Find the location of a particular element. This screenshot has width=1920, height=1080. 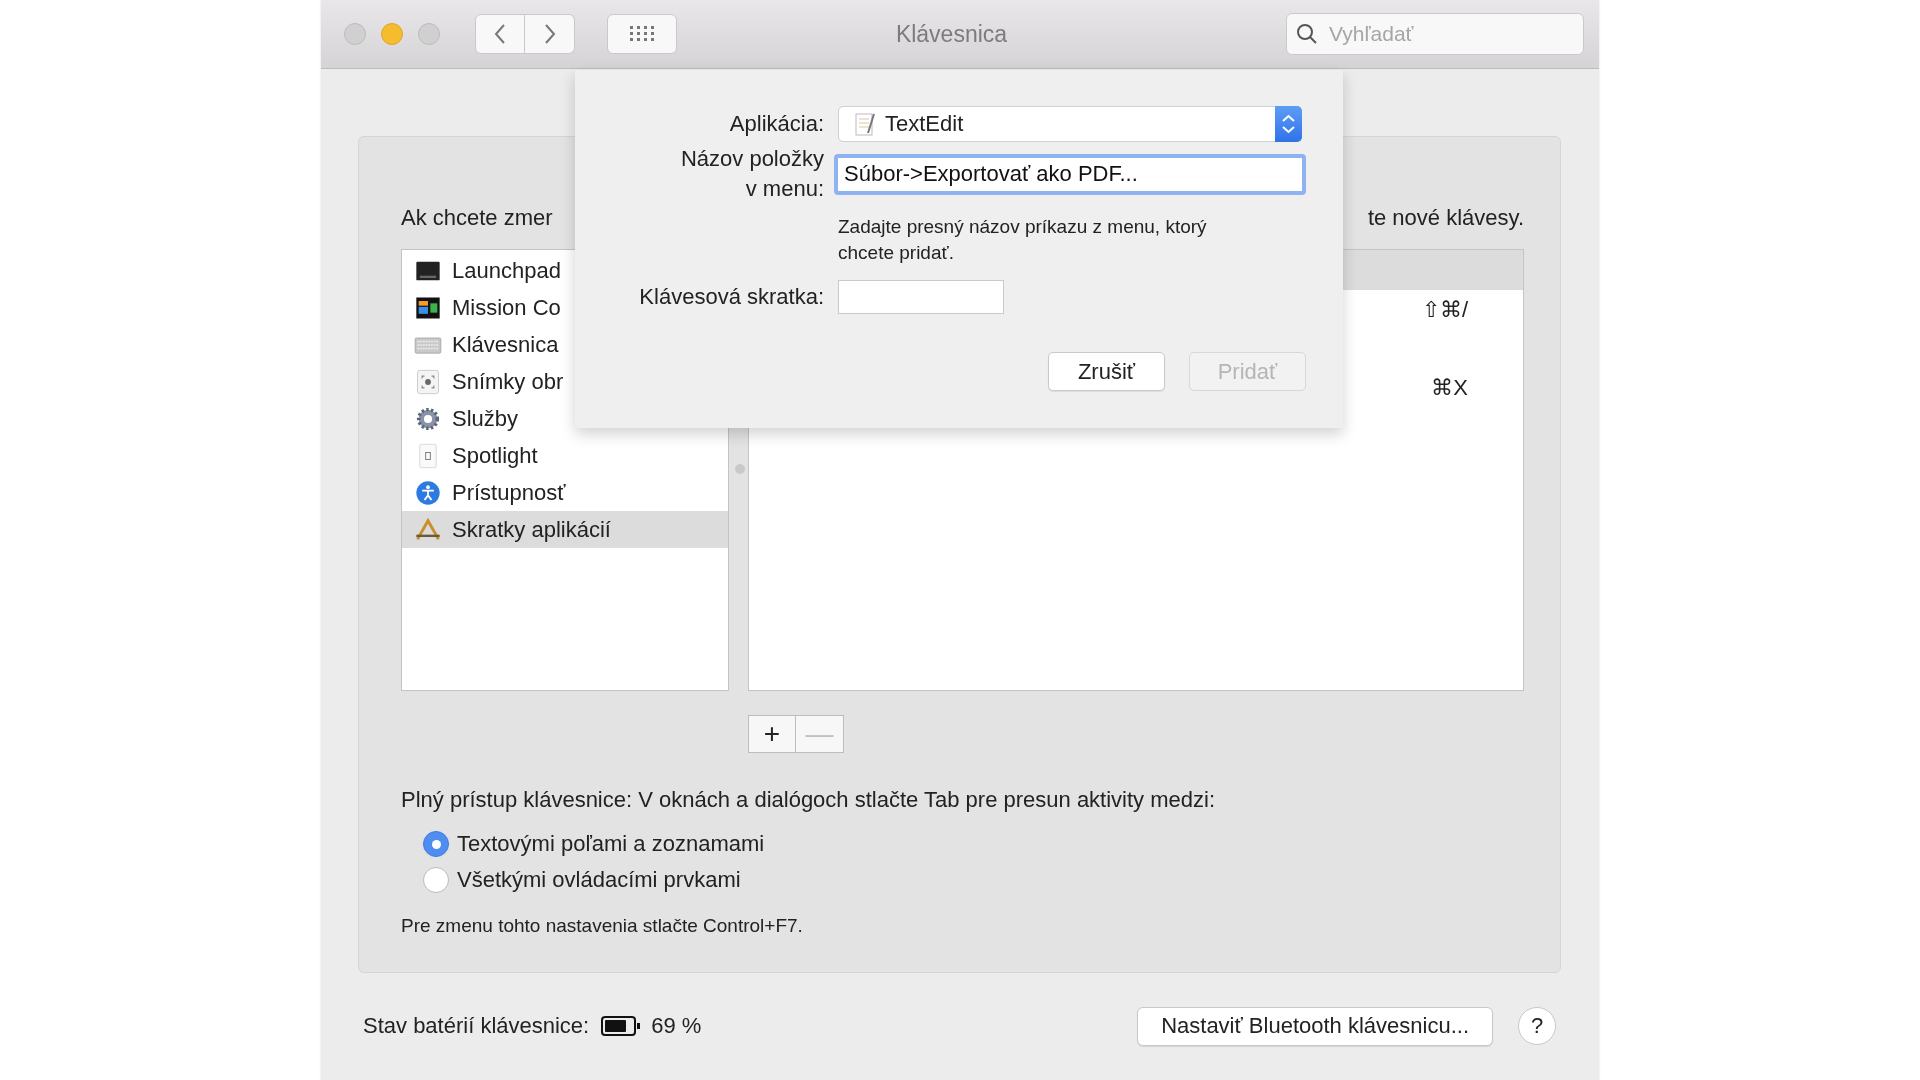

hint-text: Zadajte presný názov príkazu z menu, ktorý chcete pridať. is located at coordinates (1023, 240).